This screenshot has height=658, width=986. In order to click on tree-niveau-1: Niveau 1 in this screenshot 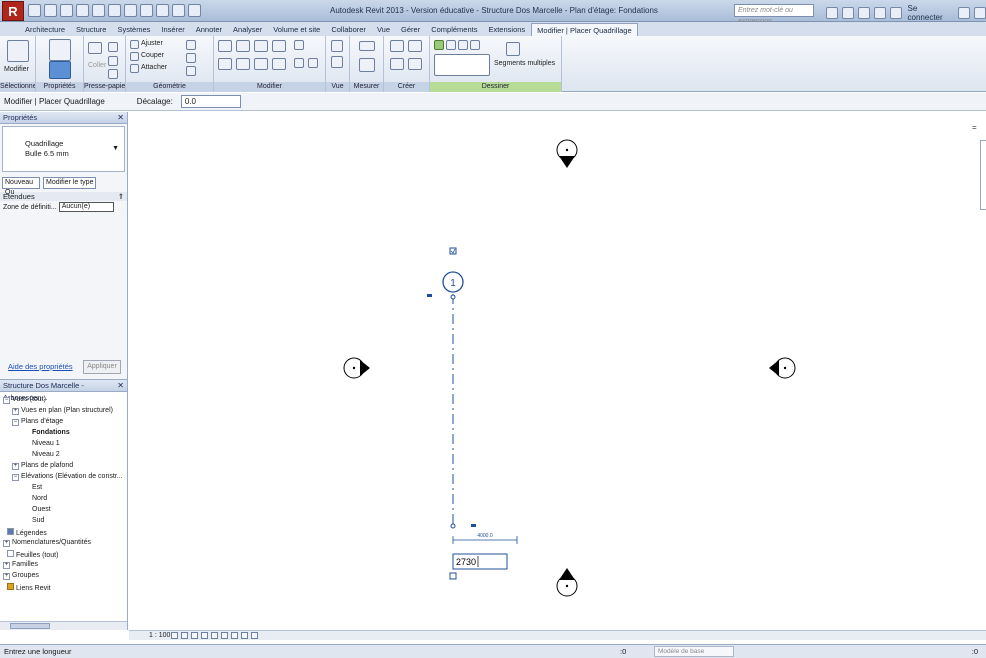, I will do `click(46, 443)`.